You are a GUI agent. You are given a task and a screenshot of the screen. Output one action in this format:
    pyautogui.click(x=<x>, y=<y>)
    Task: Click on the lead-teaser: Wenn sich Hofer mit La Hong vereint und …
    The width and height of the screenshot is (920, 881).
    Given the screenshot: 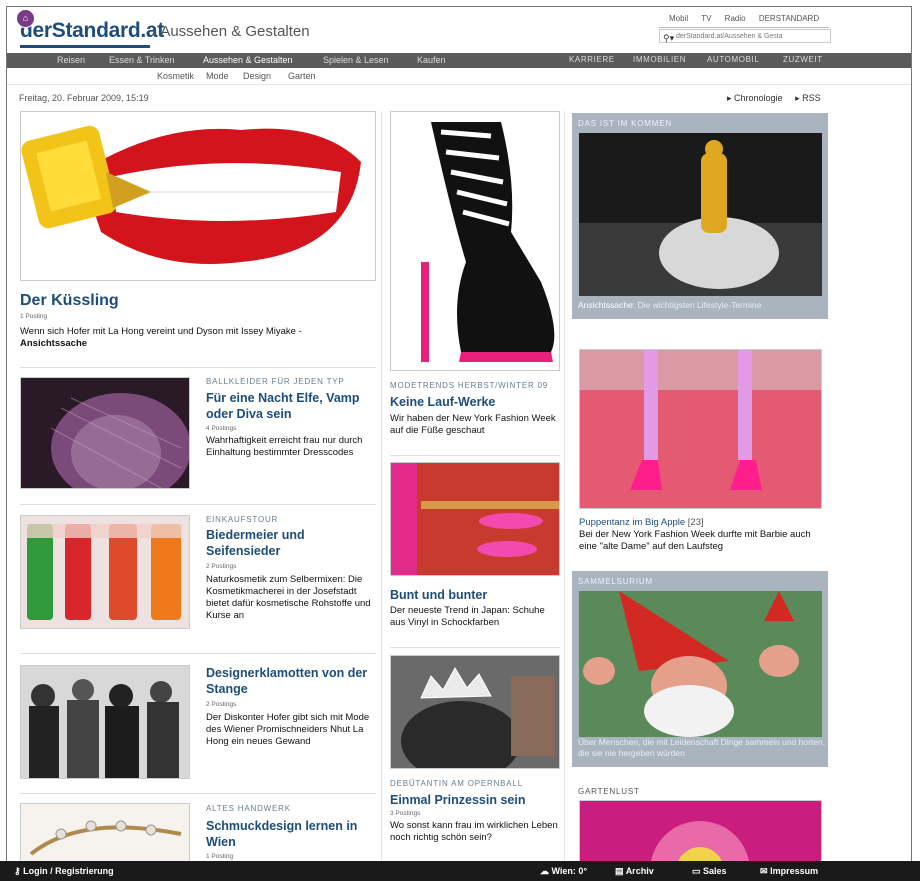 What is the action you would take?
    pyautogui.click(x=197, y=338)
    